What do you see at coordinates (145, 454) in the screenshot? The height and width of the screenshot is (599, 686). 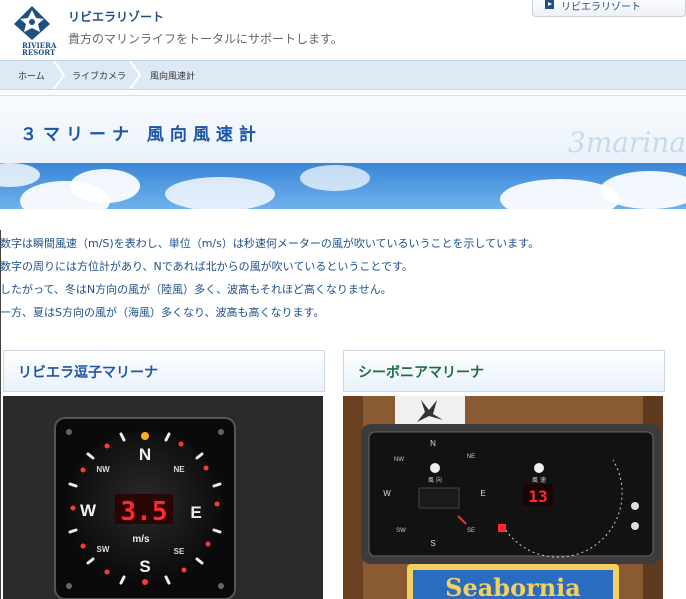 I see `gauge-label-n: N` at bounding box center [145, 454].